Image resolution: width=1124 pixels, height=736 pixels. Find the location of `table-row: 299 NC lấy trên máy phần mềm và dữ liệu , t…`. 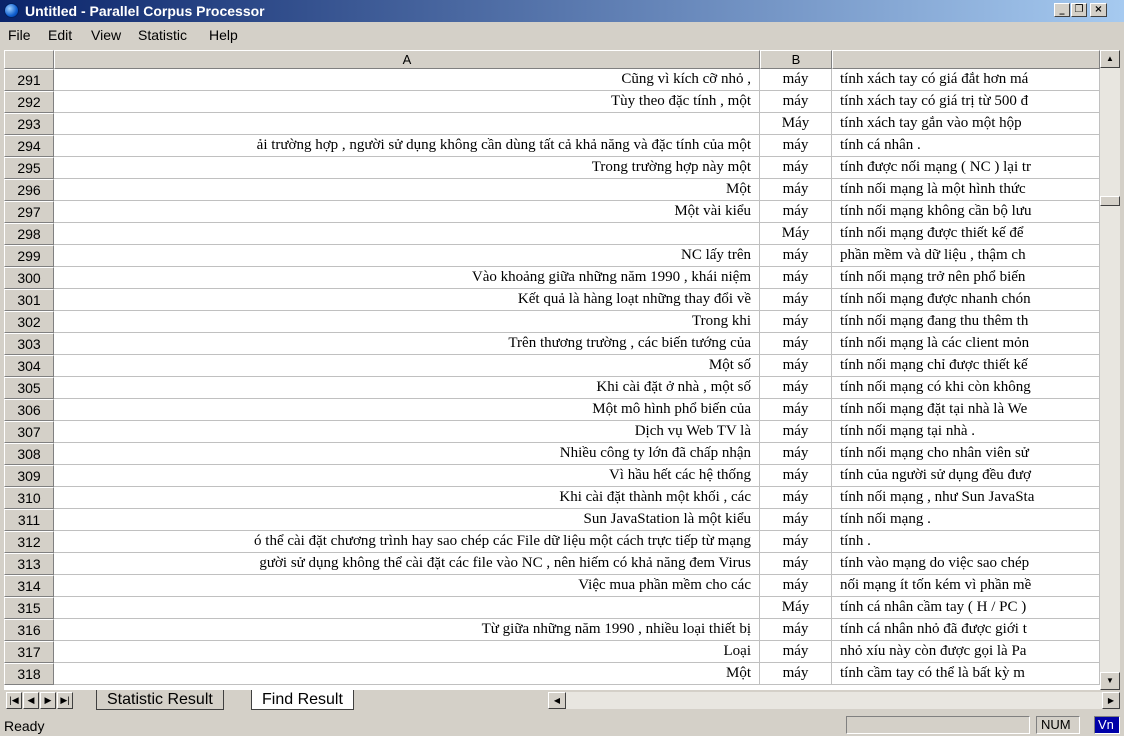

table-row: 299 NC lấy trên máy phần mềm và dữ liệu , t… is located at coordinates (552, 256).